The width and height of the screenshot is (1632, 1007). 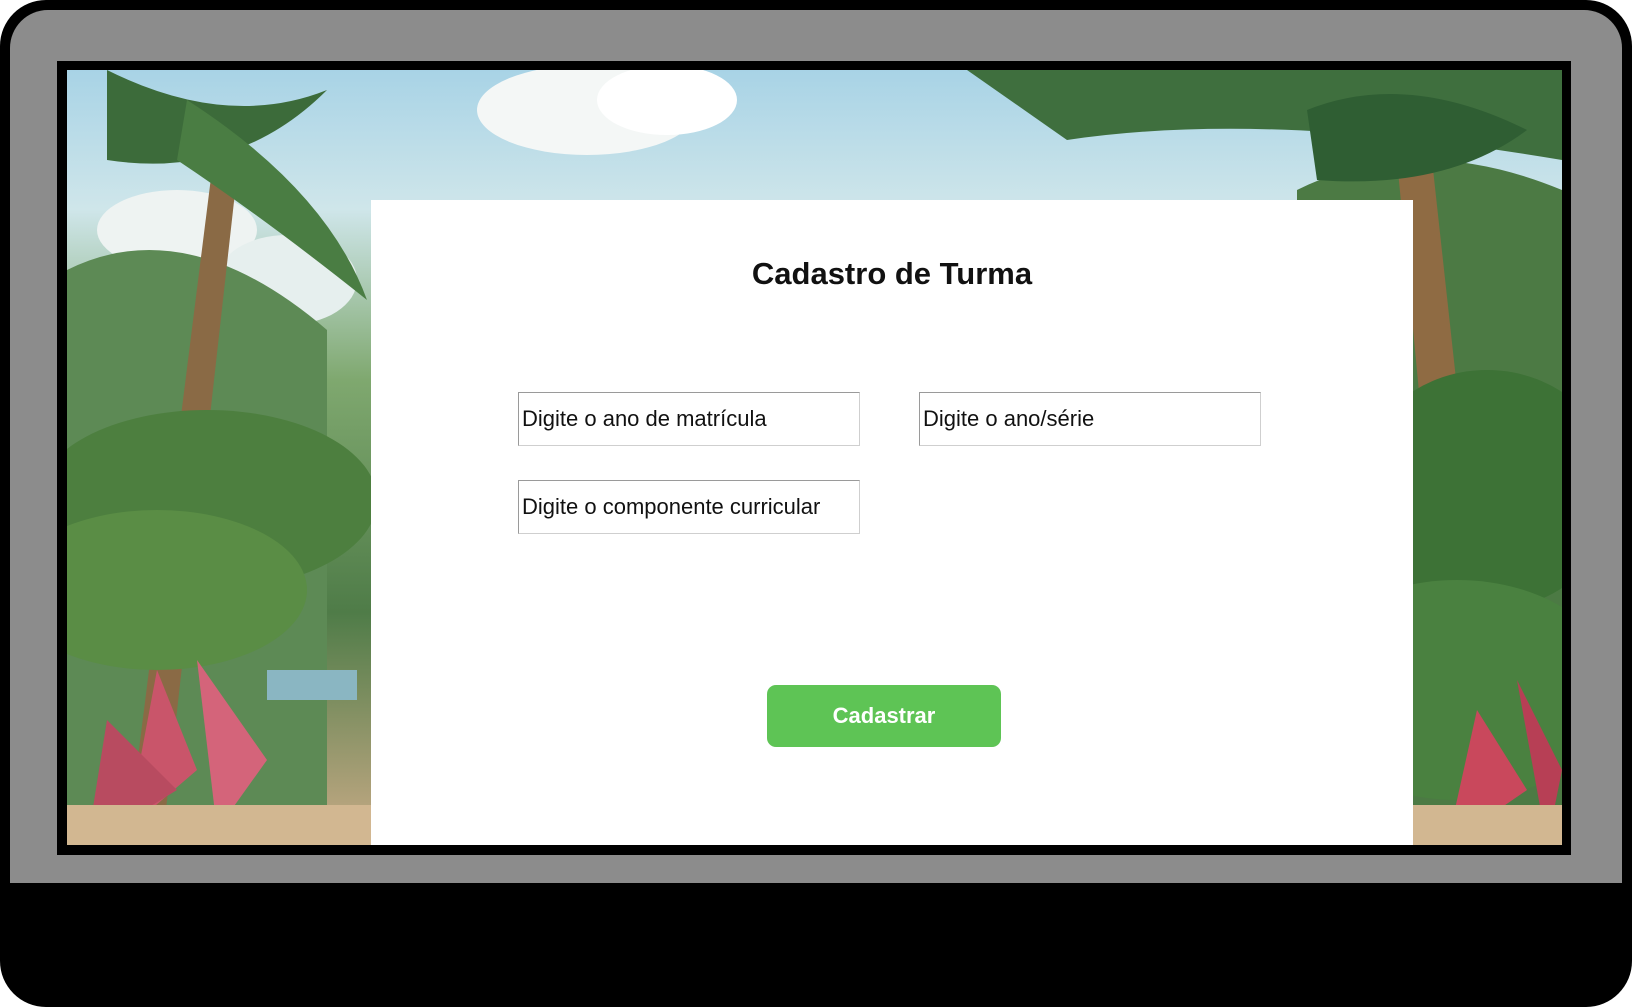 I want to click on curricular-component-input, so click(x=689, y=507).